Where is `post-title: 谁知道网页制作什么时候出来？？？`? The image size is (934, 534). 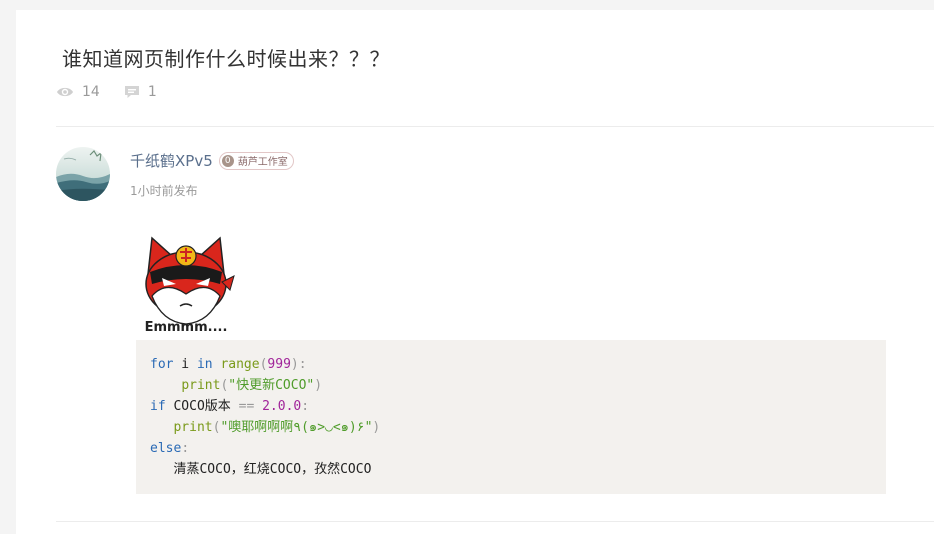 post-title: 谁知道网页制作什么时候出来？？？ is located at coordinates (226, 59).